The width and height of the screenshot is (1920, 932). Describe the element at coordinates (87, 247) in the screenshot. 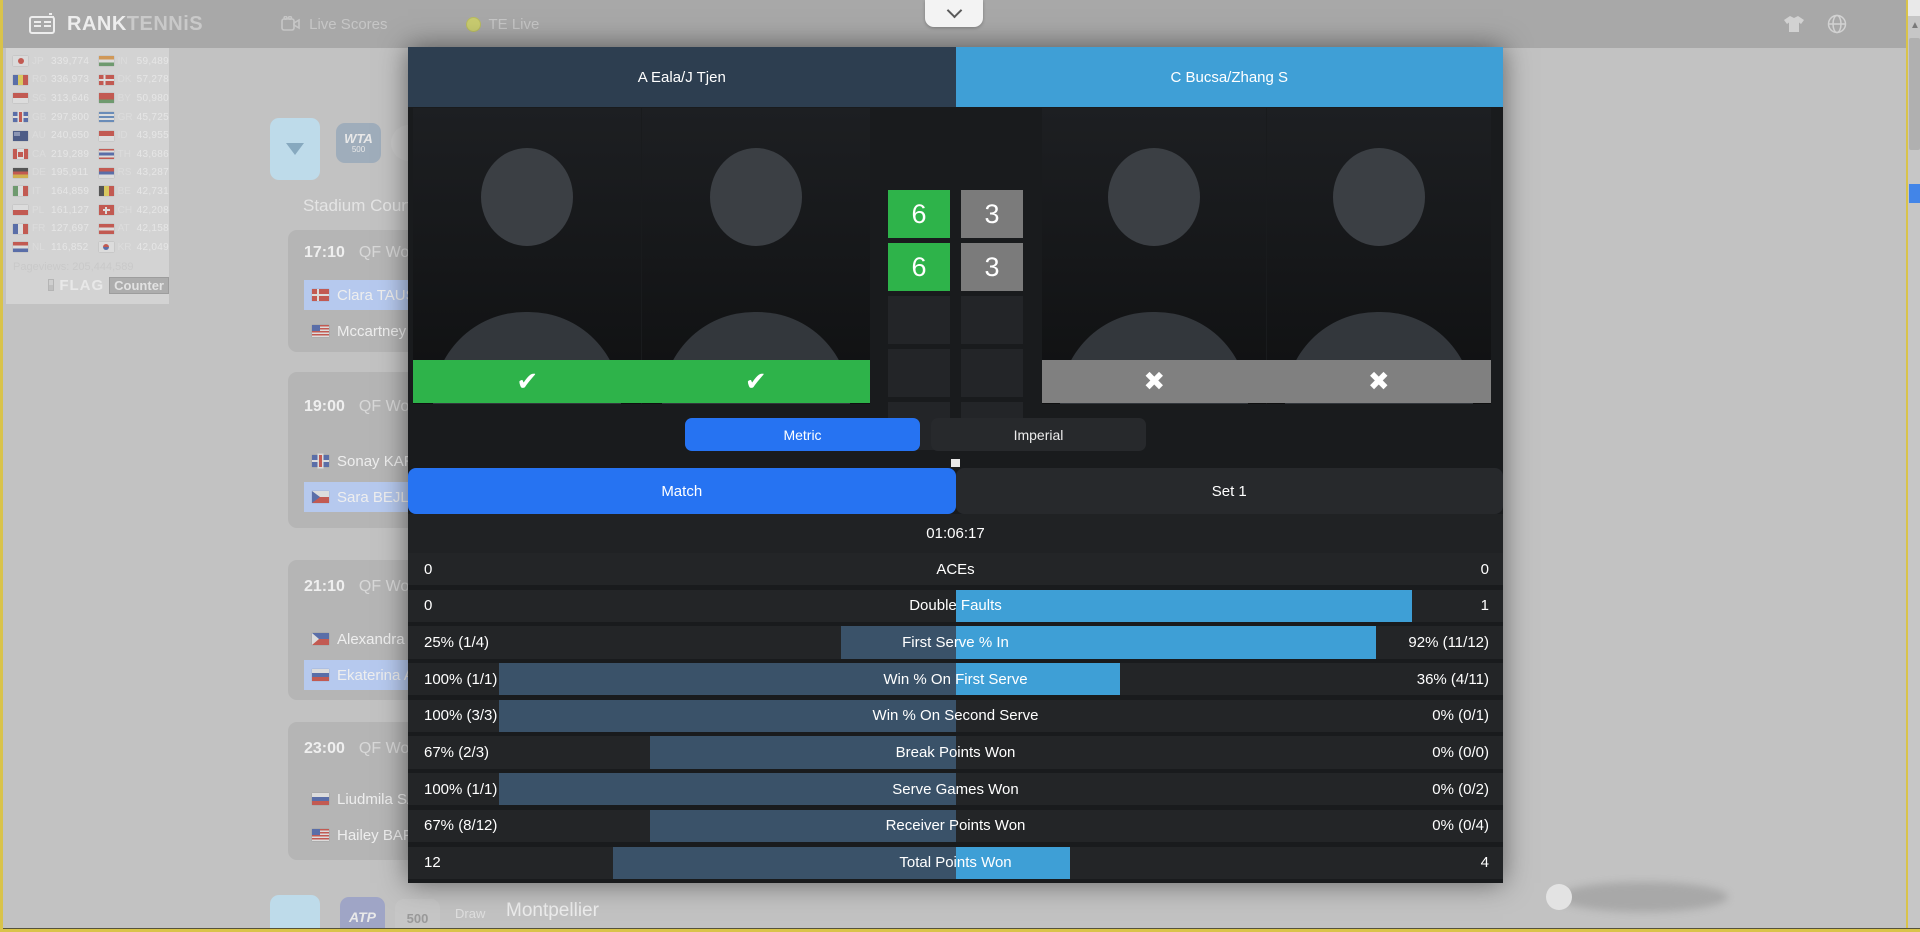

I see `flag-counter-row: NL 116,852 KR 42,049` at that location.